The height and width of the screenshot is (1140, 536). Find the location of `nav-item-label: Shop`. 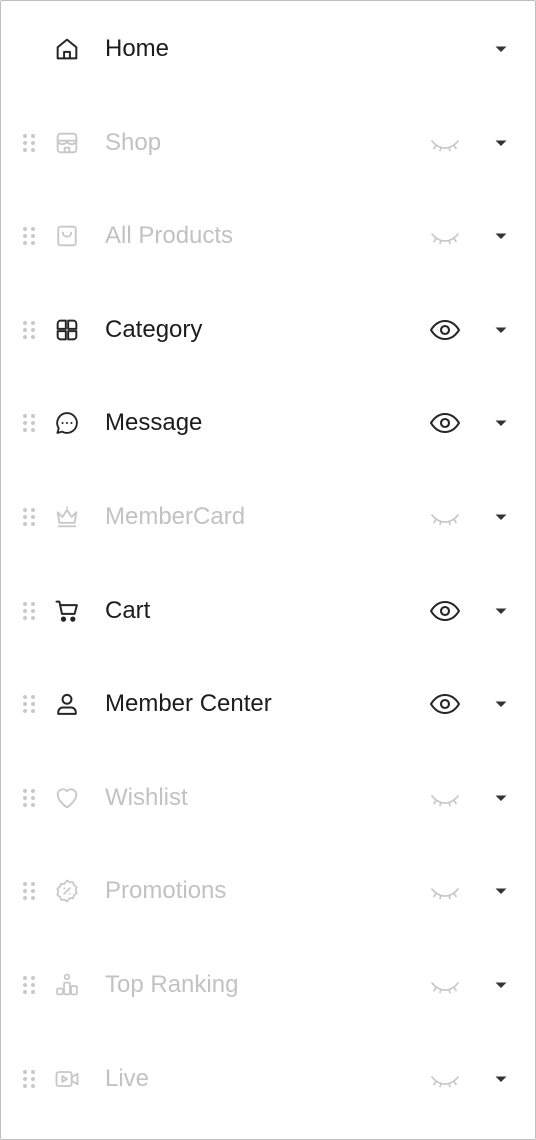

nav-item-label: Shop is located at coordinates (133, 142).